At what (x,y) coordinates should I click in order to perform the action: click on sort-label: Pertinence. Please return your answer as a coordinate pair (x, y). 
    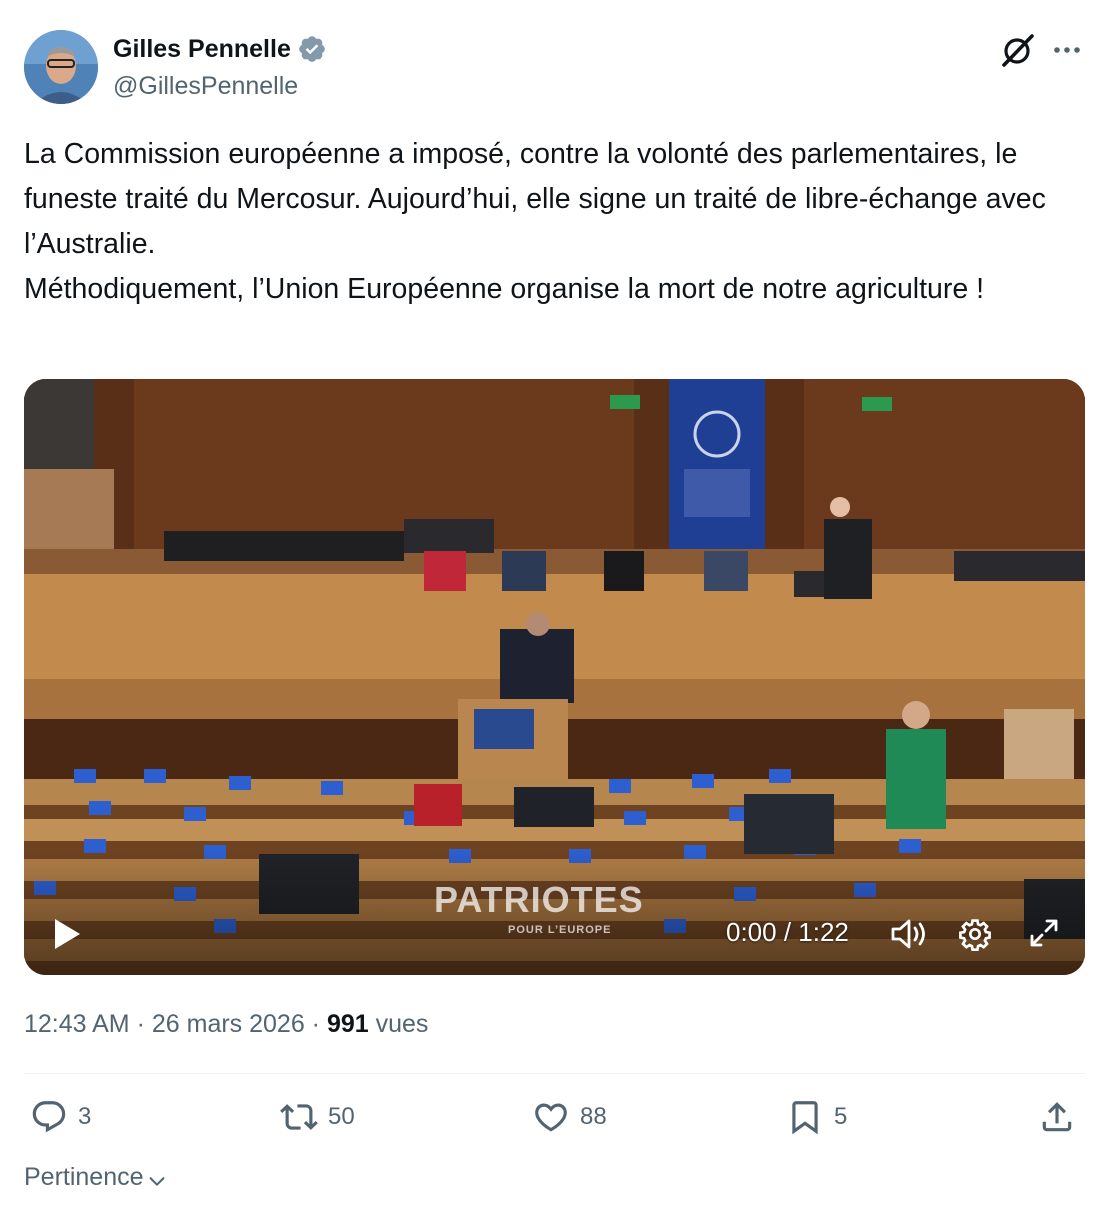
    Looking at the image, I should click on (84, 1177).